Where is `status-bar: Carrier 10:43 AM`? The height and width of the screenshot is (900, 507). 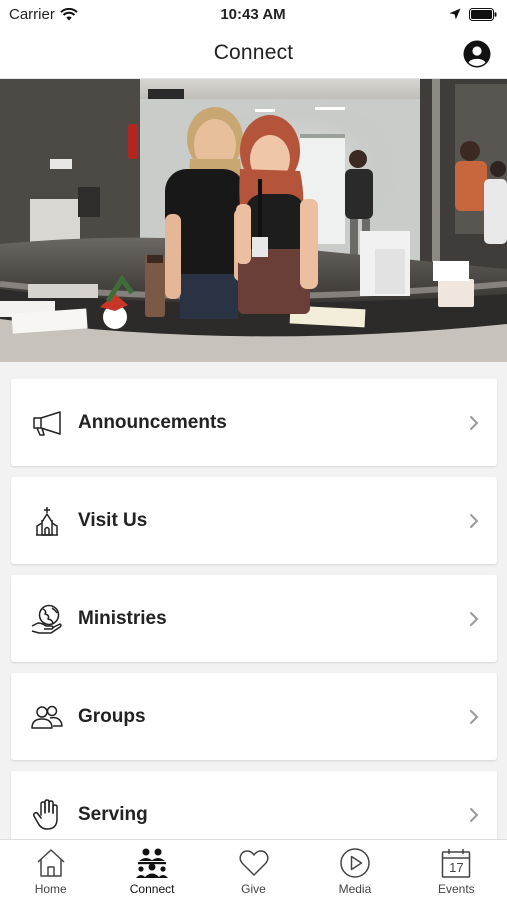 status-bar: Carrier 10:43 AM is located at coordinates (253, 14).